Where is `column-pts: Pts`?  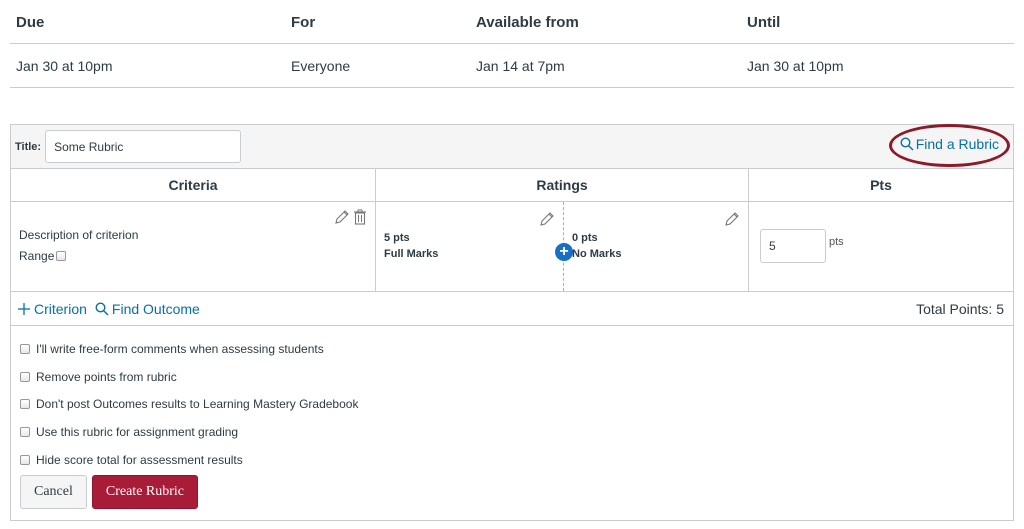
column-pts: Pts is located at coordinates (881, 185).